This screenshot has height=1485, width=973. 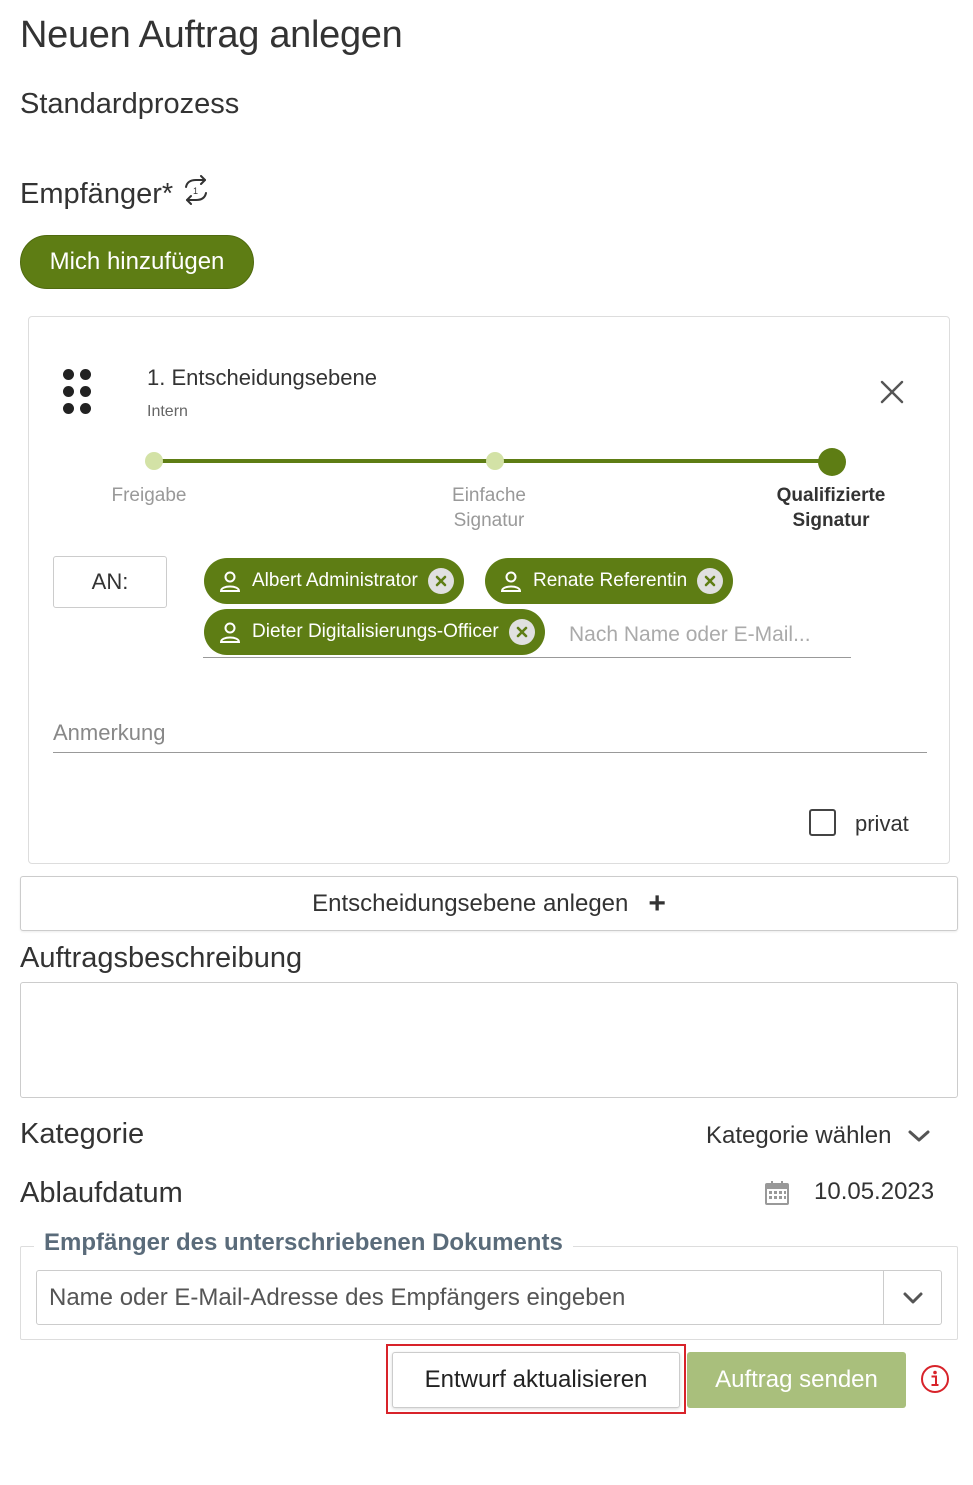 I want to click on category-select: Kategorie wählen, so click(x=818, y=1136).